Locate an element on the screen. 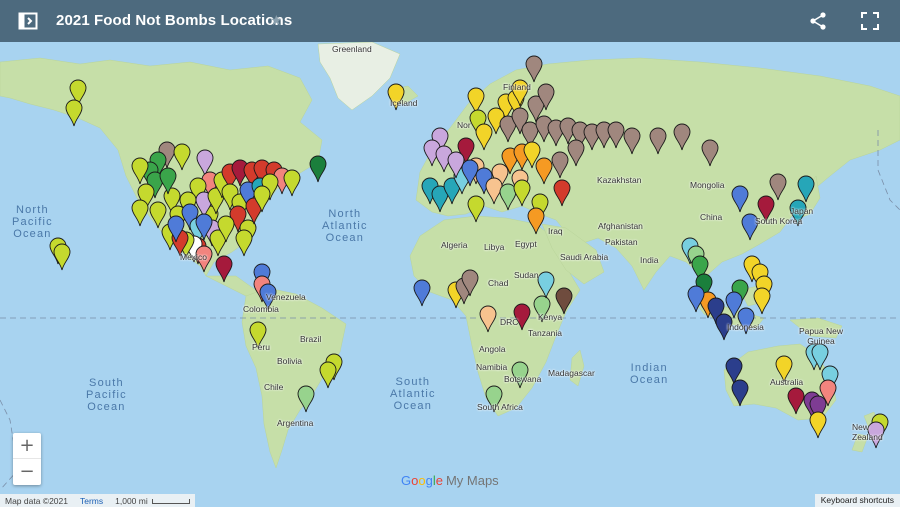 Image resolution: width=900 pixels, height=507 pixels. place-label-argentina: Argentina is located at coordinates (295, 423).